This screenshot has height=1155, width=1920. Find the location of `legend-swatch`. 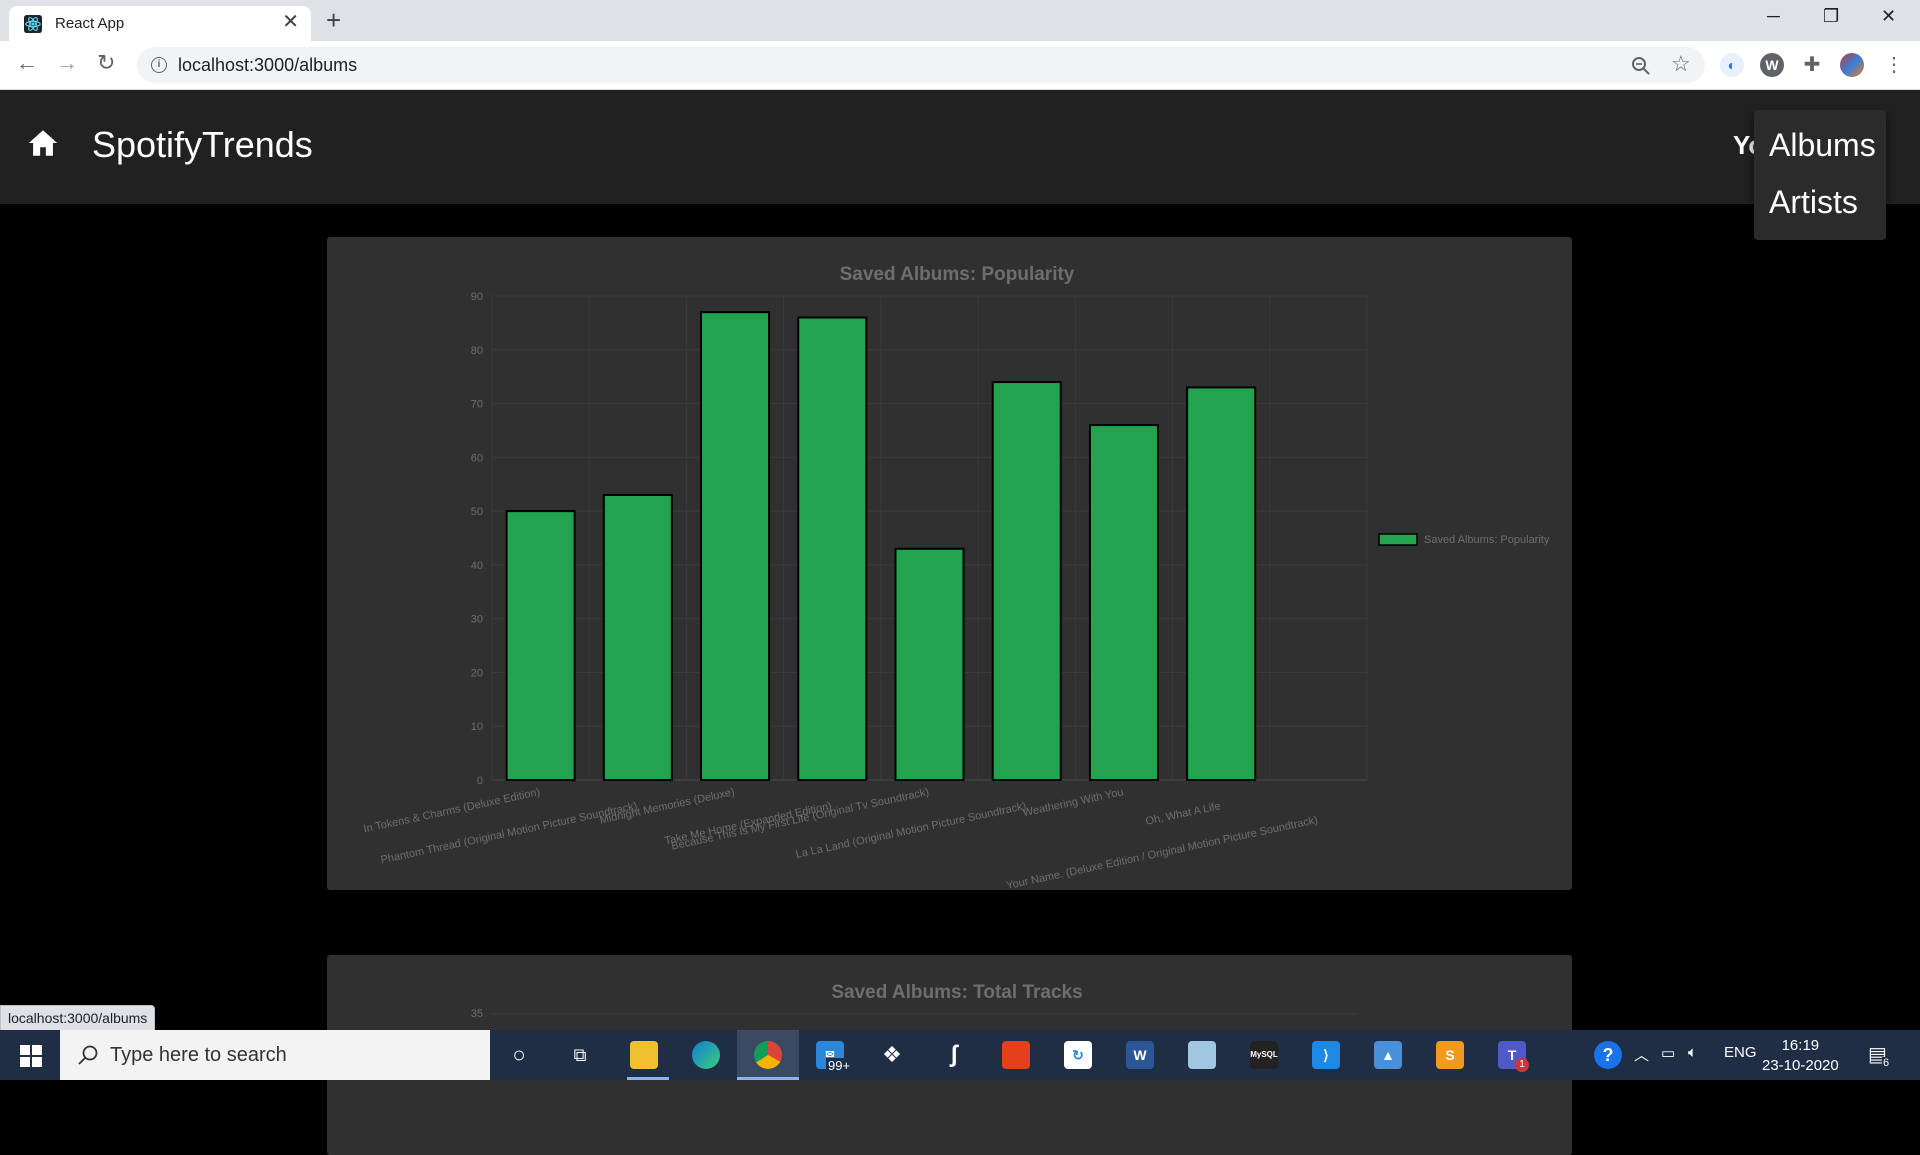

legend-swatch is located at coordinates (1398, 539).